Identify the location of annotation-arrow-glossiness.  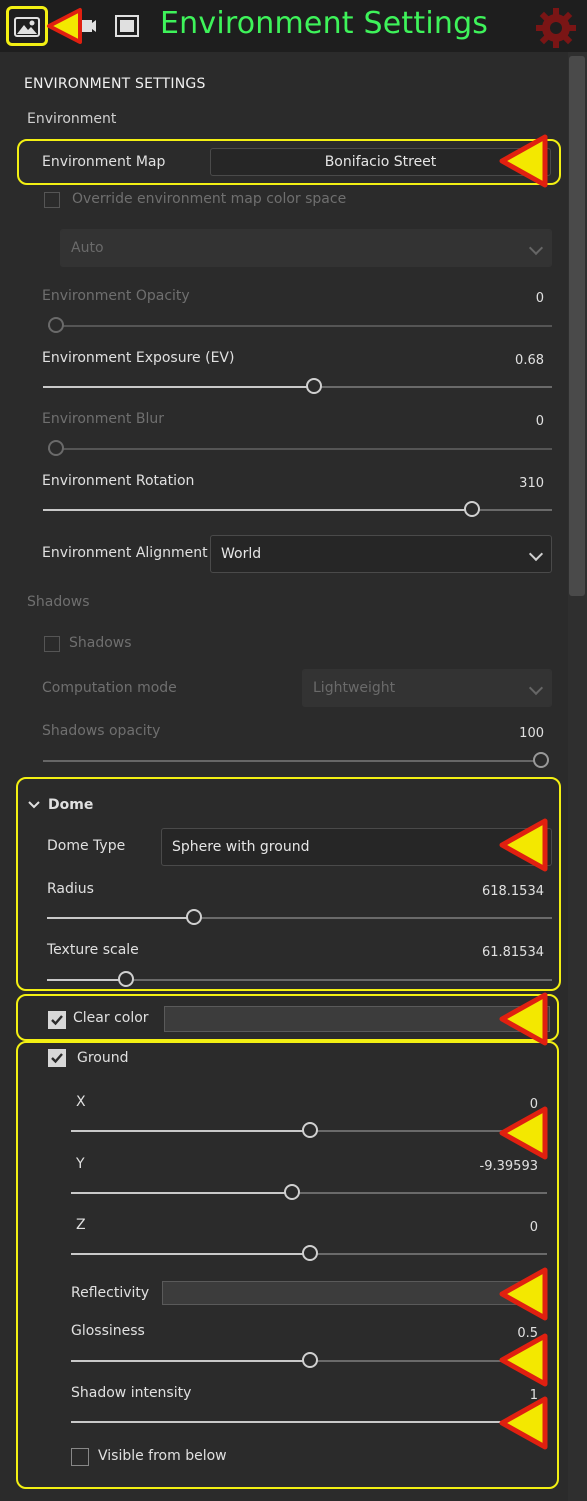
(523, 1360).